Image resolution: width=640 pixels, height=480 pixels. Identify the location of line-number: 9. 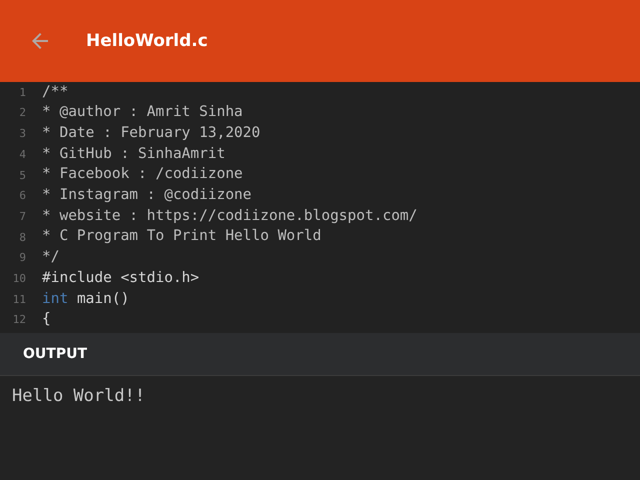
(22, 257).